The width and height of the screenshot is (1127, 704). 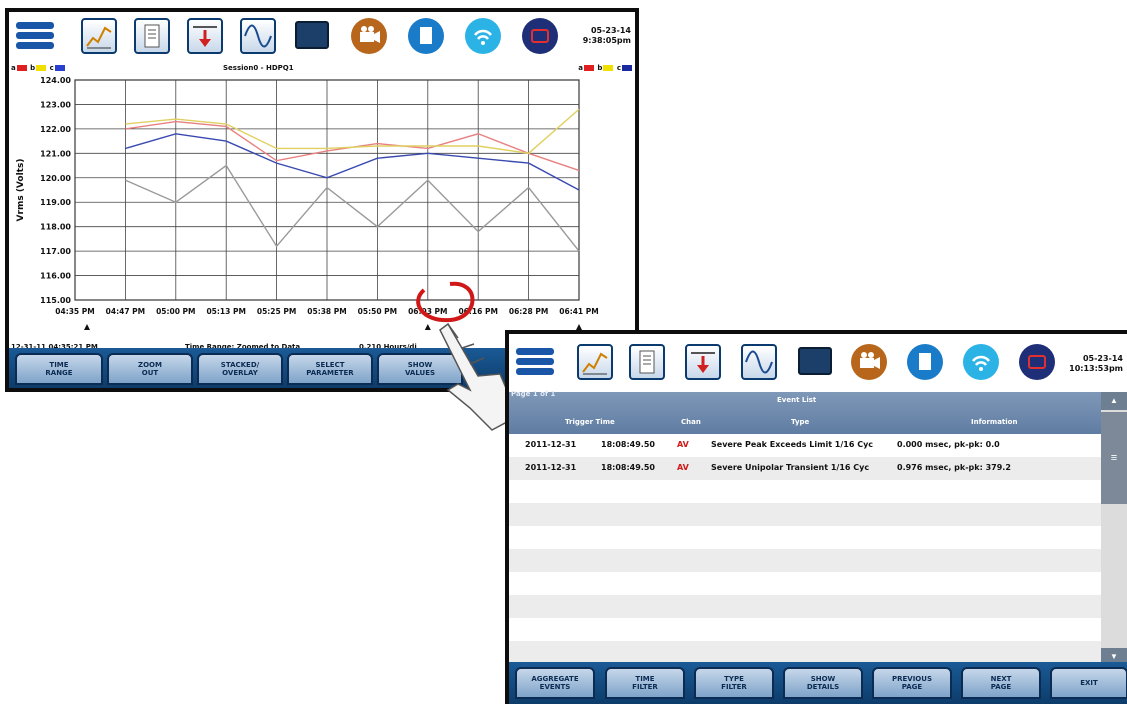 I want to click on y-tick-label: 123.00, so click(x=55, y=104).